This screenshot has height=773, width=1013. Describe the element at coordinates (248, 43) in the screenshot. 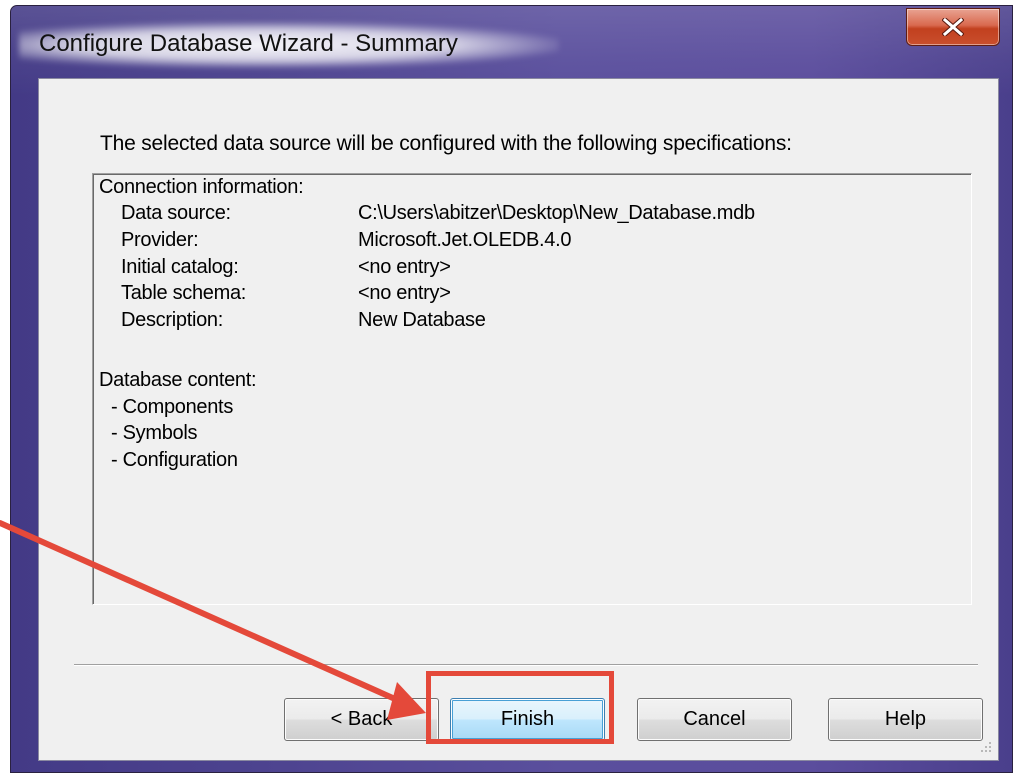

I see `window-title: Configure Database Wizard - Summary` at that location.